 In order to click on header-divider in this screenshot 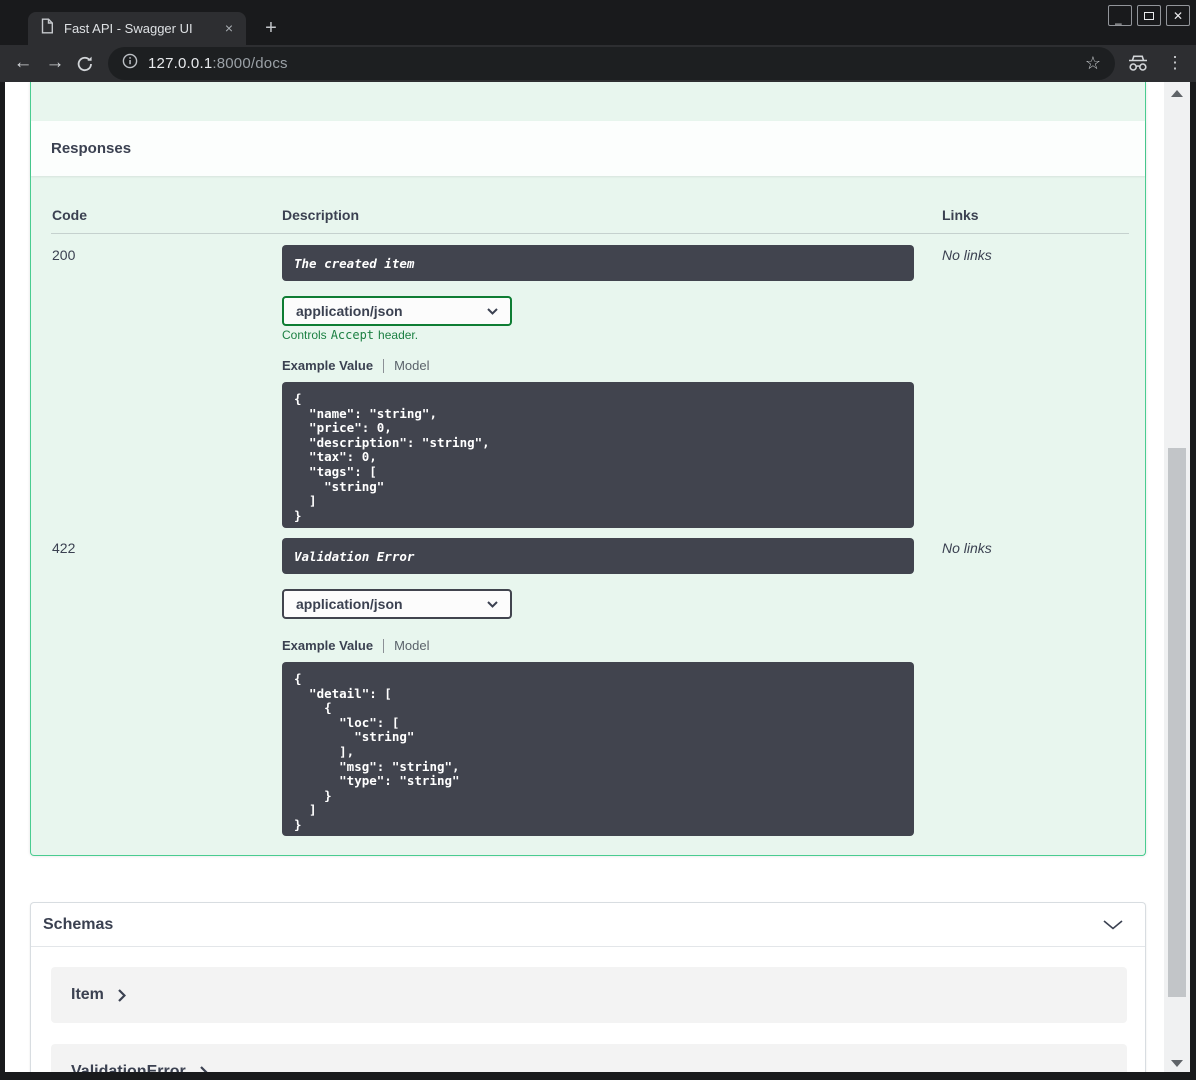, I will do `click(590, 233)`.